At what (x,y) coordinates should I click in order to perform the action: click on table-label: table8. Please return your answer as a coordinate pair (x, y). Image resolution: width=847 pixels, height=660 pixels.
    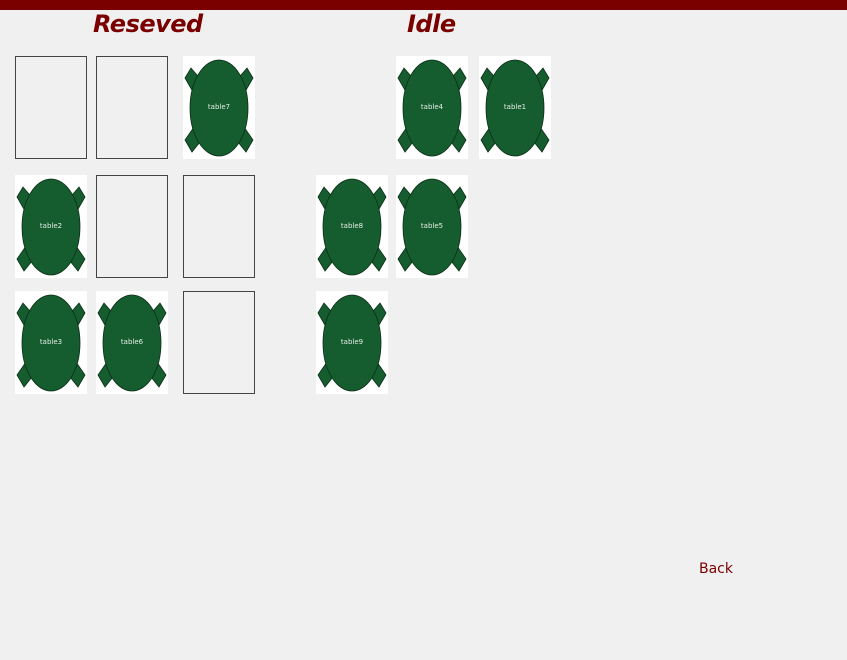
    Looking at the image, I should click on (352, 226).